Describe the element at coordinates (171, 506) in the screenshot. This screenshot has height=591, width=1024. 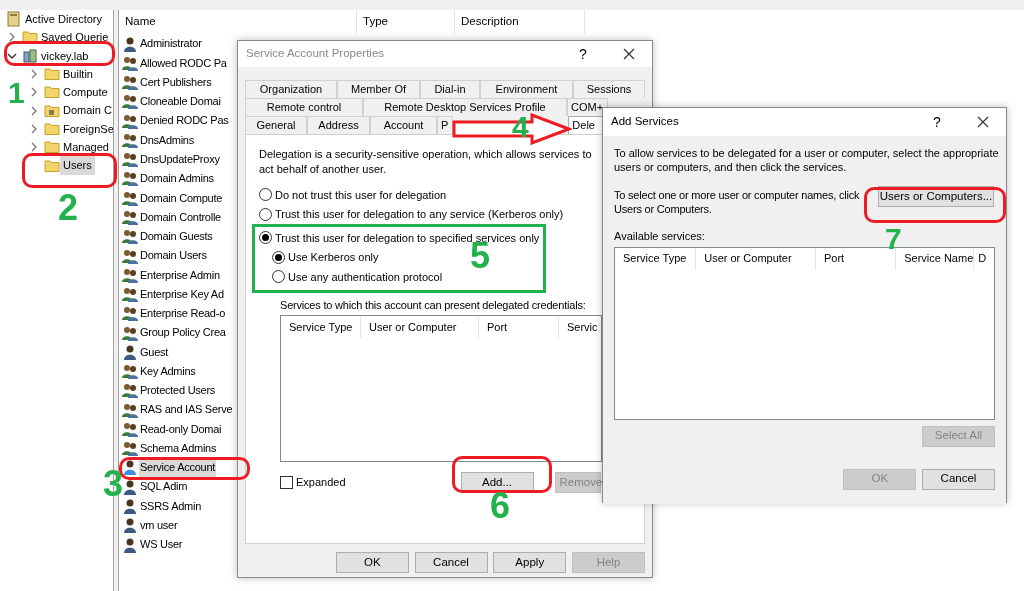
I see `list-item: SSRS Admin` at that location.